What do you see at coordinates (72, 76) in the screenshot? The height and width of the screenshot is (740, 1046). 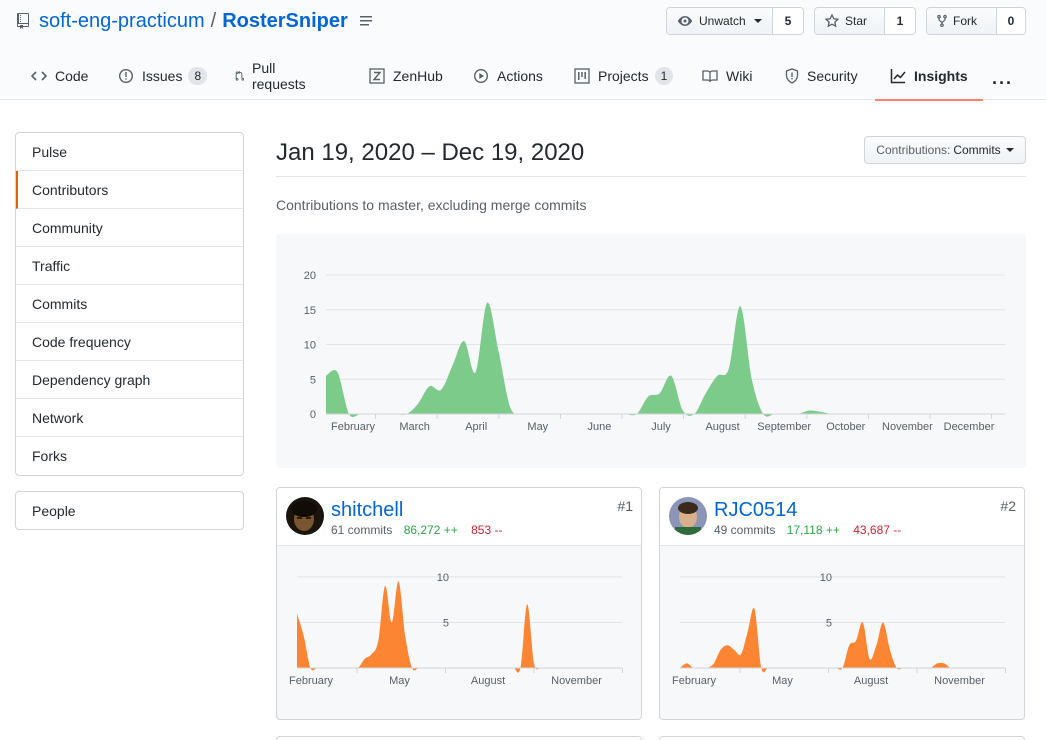 I see `tab-code-label: Code` at bounding box center [72, 76].